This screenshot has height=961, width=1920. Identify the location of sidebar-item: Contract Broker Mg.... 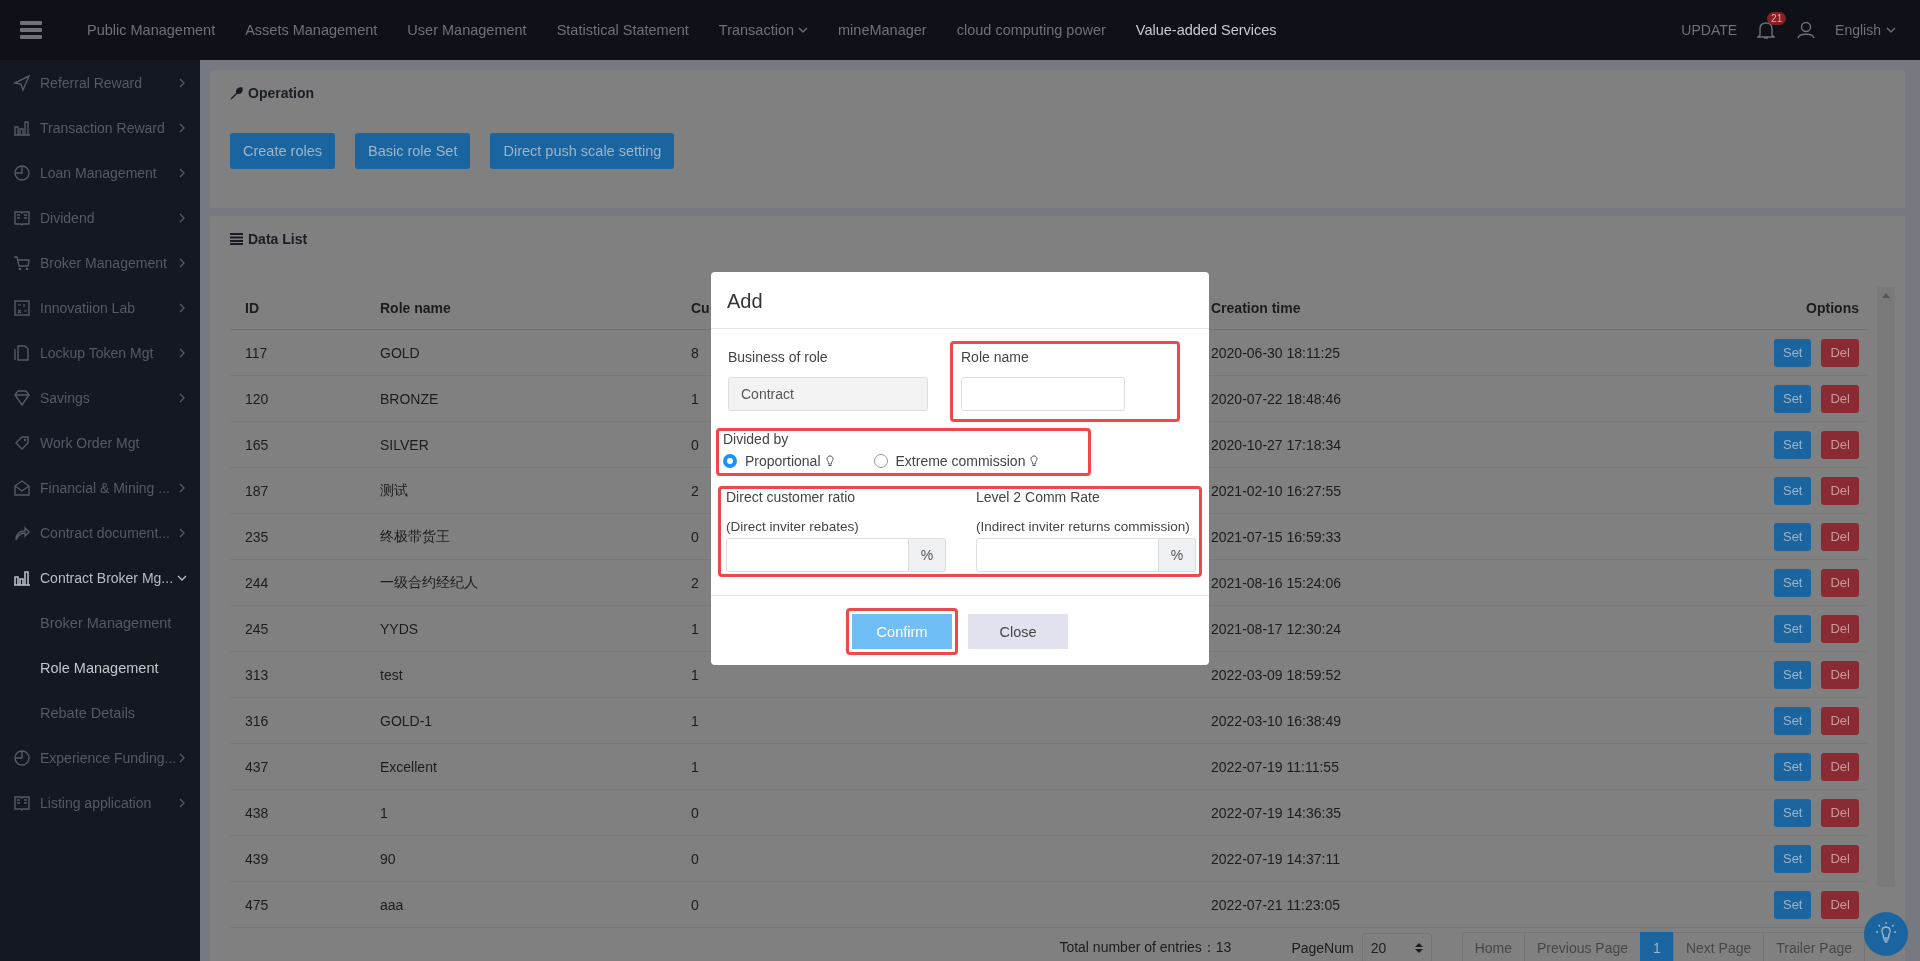
(100, 577).